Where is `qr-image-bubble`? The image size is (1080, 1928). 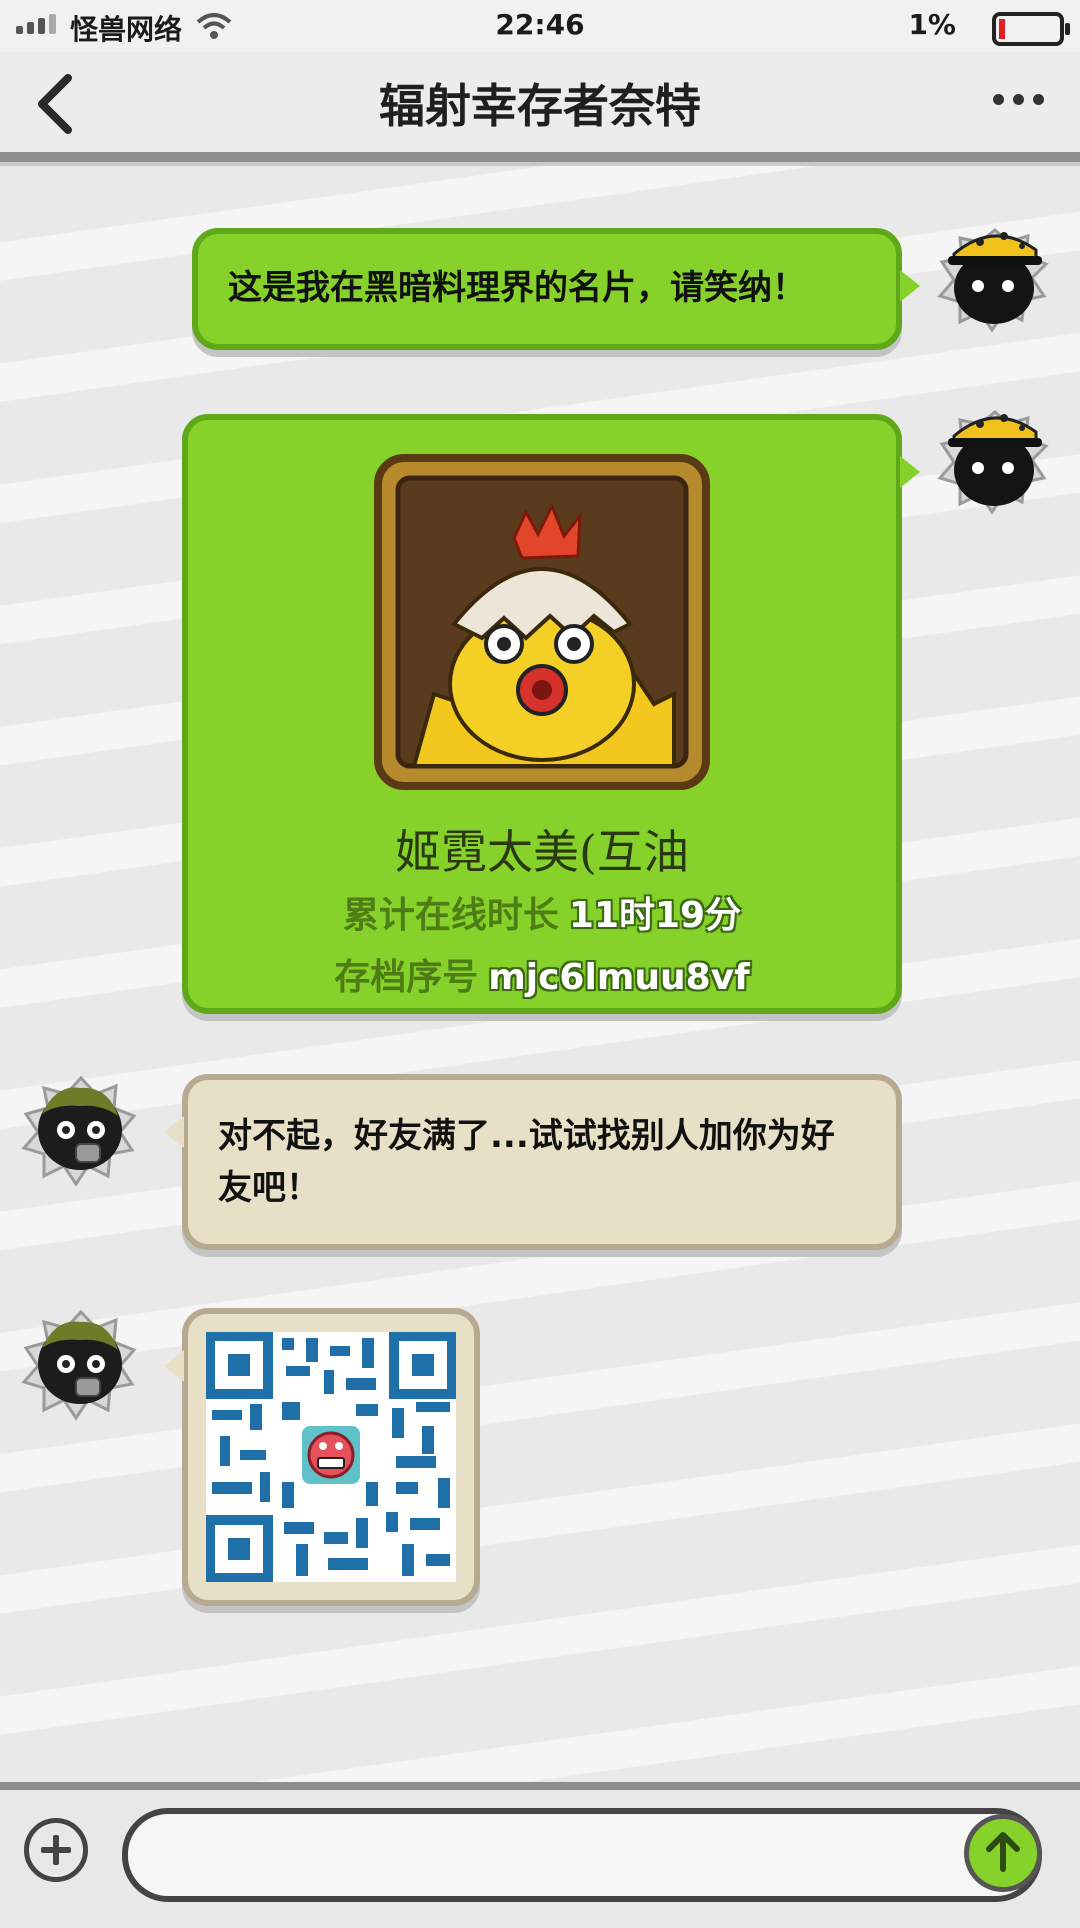 qr-image-bubble is located at coordinates (322, 1457).